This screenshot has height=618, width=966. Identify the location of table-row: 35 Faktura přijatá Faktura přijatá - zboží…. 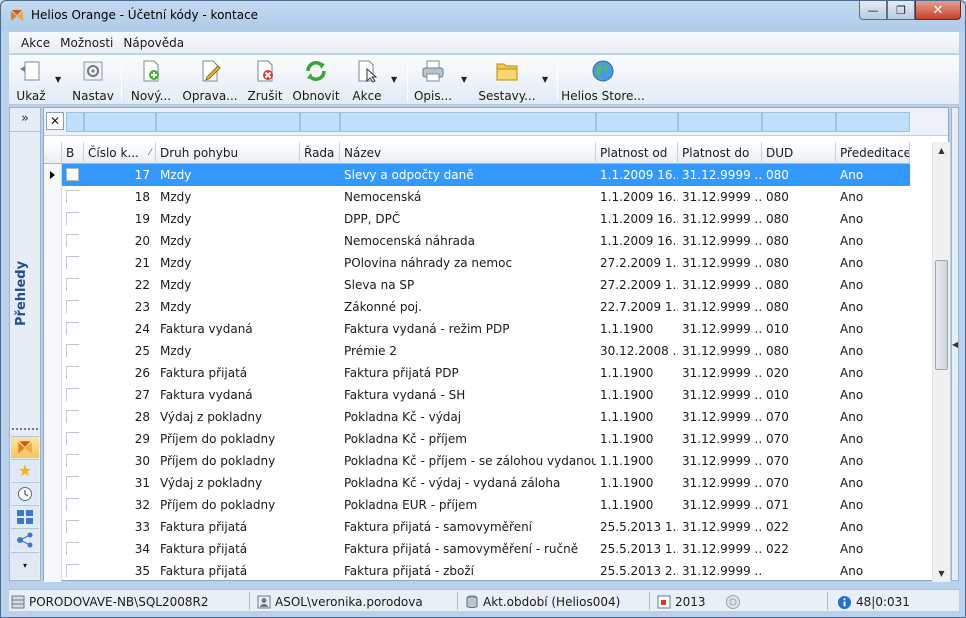
(477, 571).